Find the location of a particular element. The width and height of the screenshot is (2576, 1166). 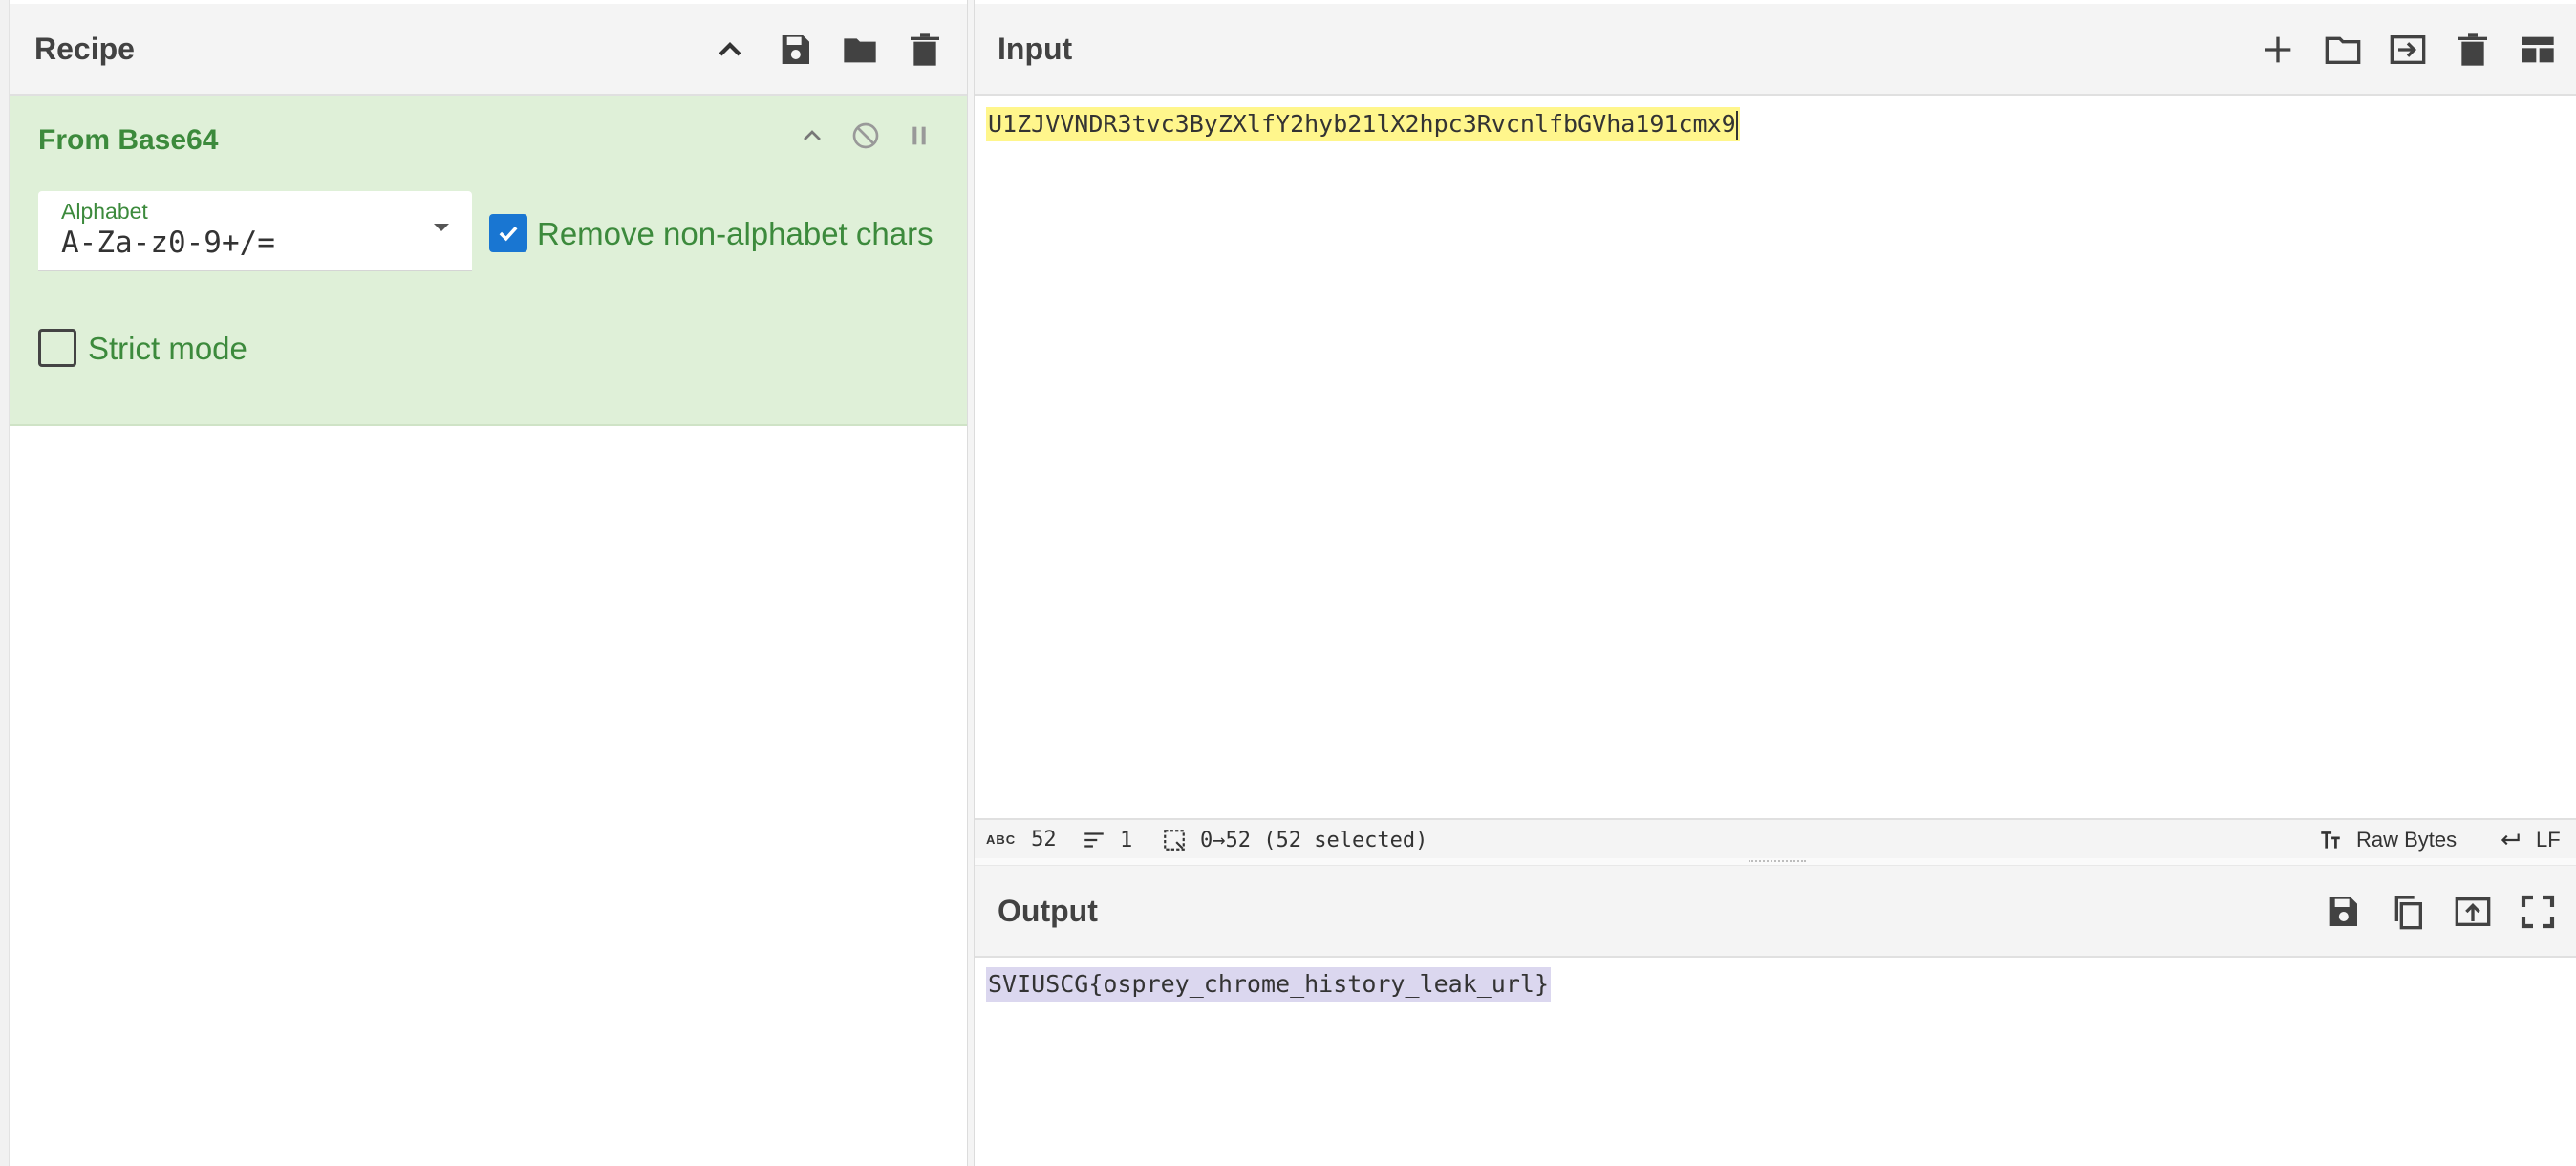

plus-icon is located at coordinates (2278, 50).